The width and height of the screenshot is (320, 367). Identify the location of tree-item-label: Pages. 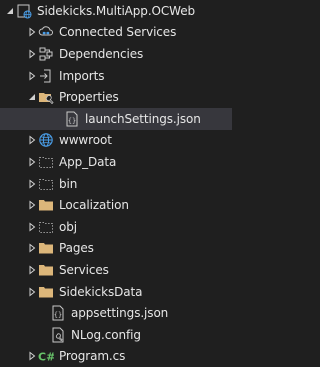
(76, 248).